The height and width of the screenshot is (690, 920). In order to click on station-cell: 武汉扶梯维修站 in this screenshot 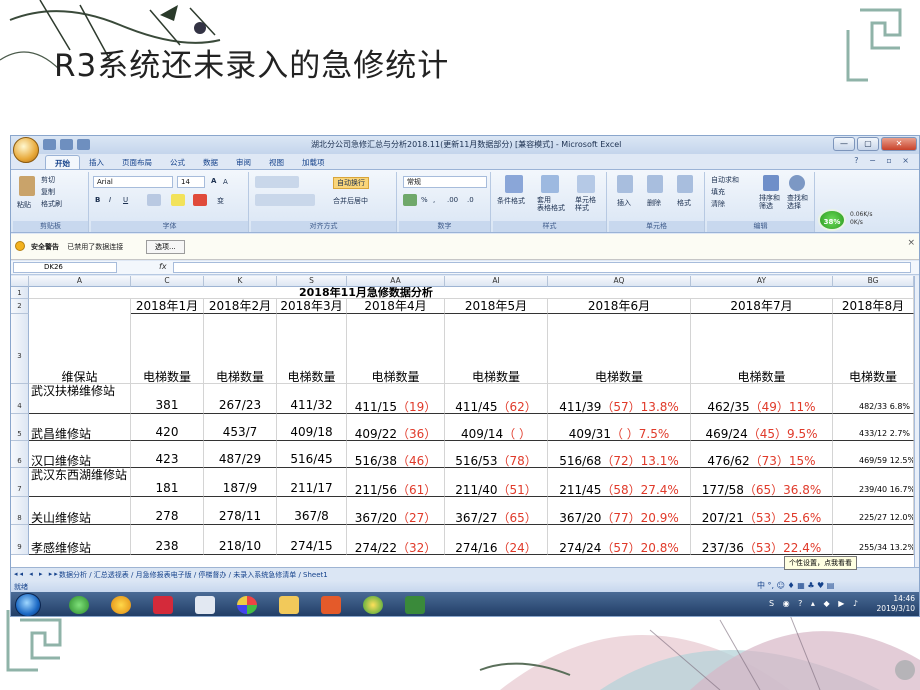, I will do `click(80, 399)`.